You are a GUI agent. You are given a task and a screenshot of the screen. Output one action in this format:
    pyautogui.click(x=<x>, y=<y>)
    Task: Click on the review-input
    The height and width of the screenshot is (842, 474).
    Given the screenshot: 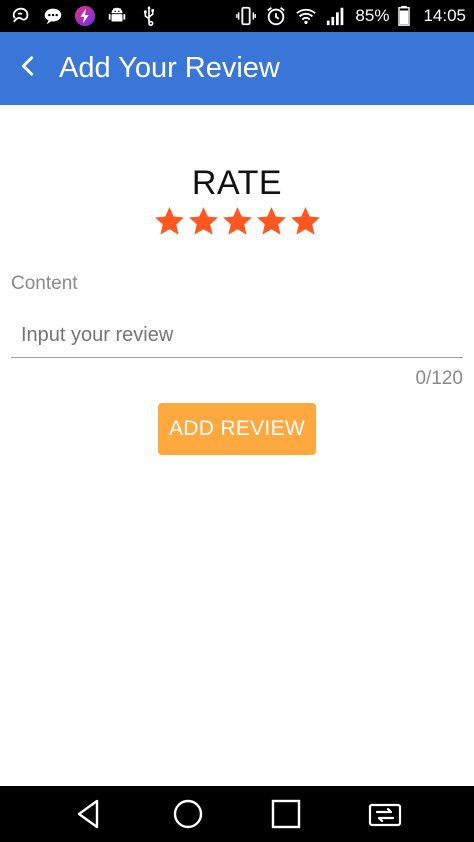 What is the action you would take?
    pyautogui.click(x=237, y=336)
    